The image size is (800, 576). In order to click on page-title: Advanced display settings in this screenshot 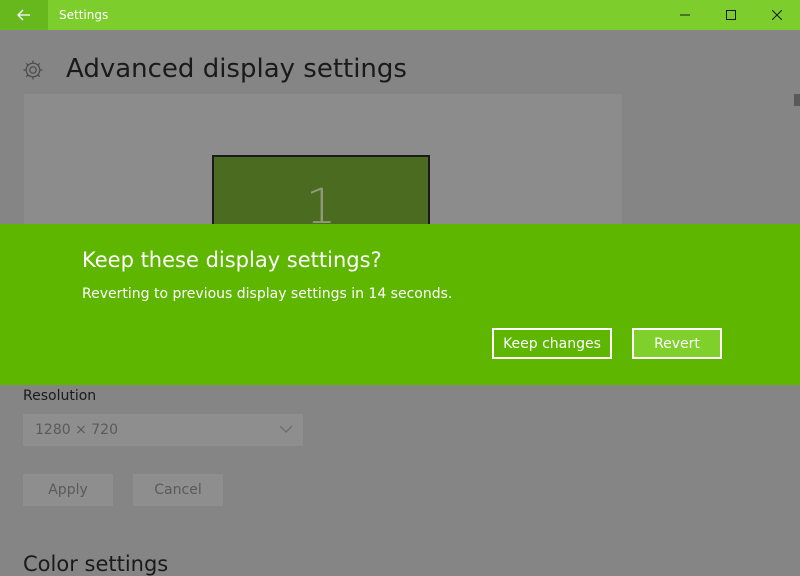, I will do `click(236, 69)`.